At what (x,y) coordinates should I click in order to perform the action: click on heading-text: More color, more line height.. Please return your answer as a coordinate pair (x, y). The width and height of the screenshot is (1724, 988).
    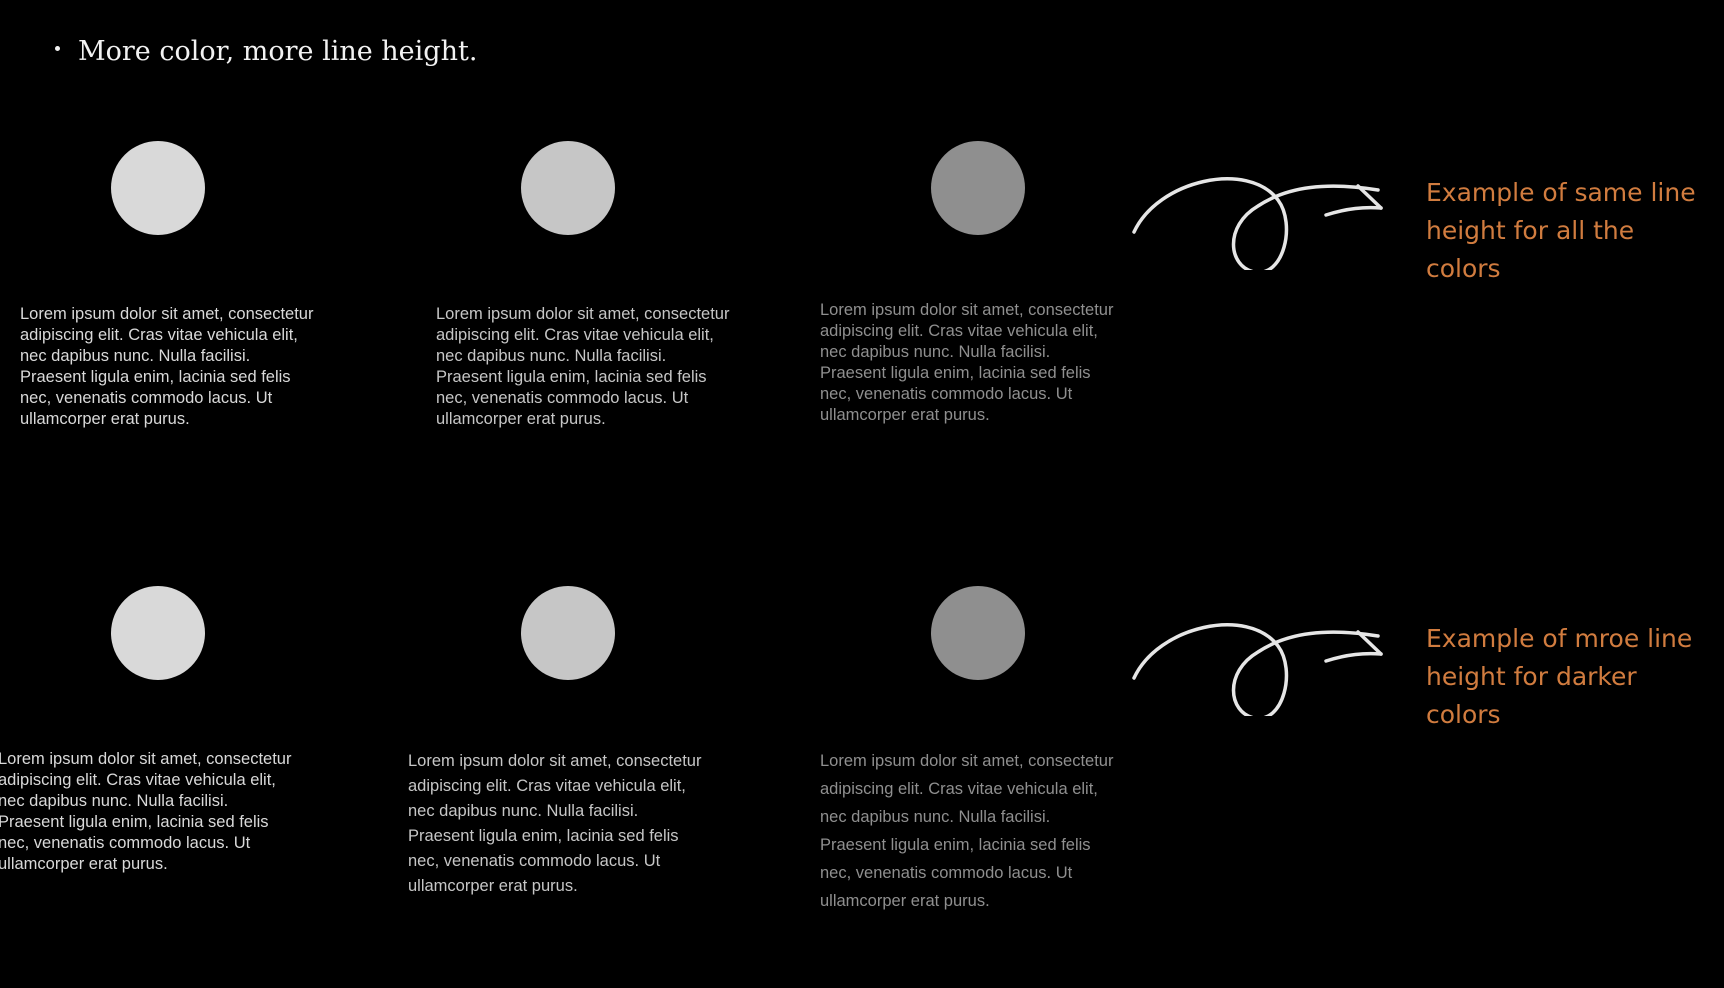
    Looking at the image, I should click on (278, 51).